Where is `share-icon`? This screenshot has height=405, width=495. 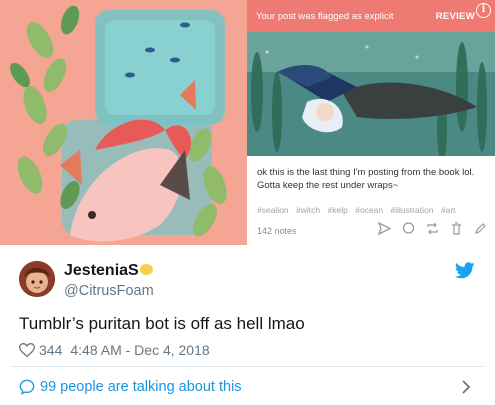 share-icon is located at coordinates (384, 228).